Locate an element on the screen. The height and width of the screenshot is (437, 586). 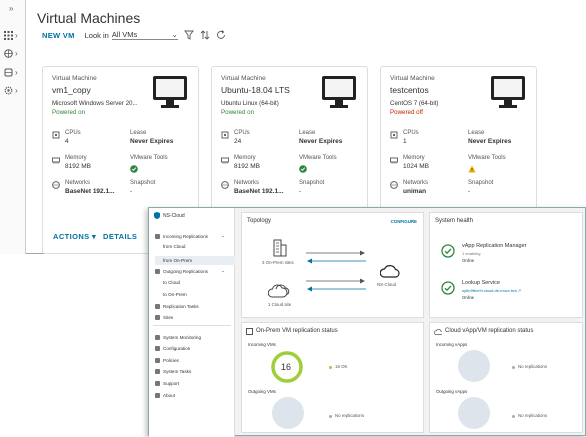
check-circle-icon is located at coordinates (448, 288).